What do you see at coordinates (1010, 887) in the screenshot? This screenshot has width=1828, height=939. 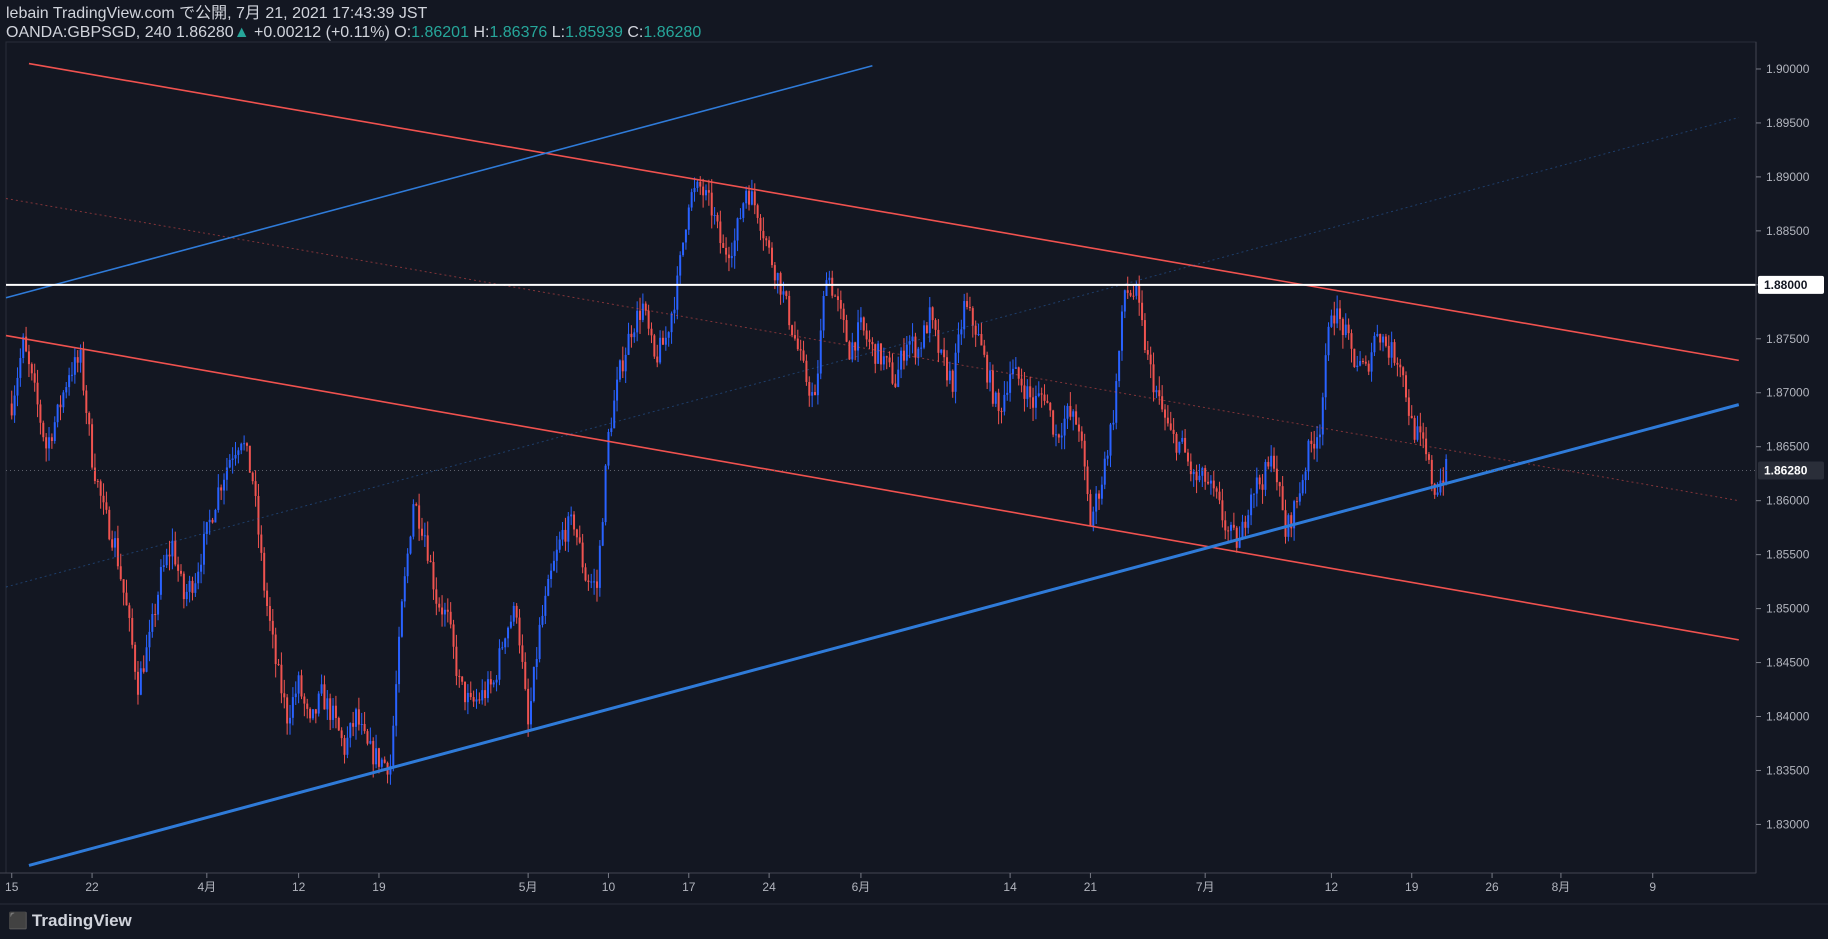 I see `x-tick-label: 14` at bounding box center [1010, 887].